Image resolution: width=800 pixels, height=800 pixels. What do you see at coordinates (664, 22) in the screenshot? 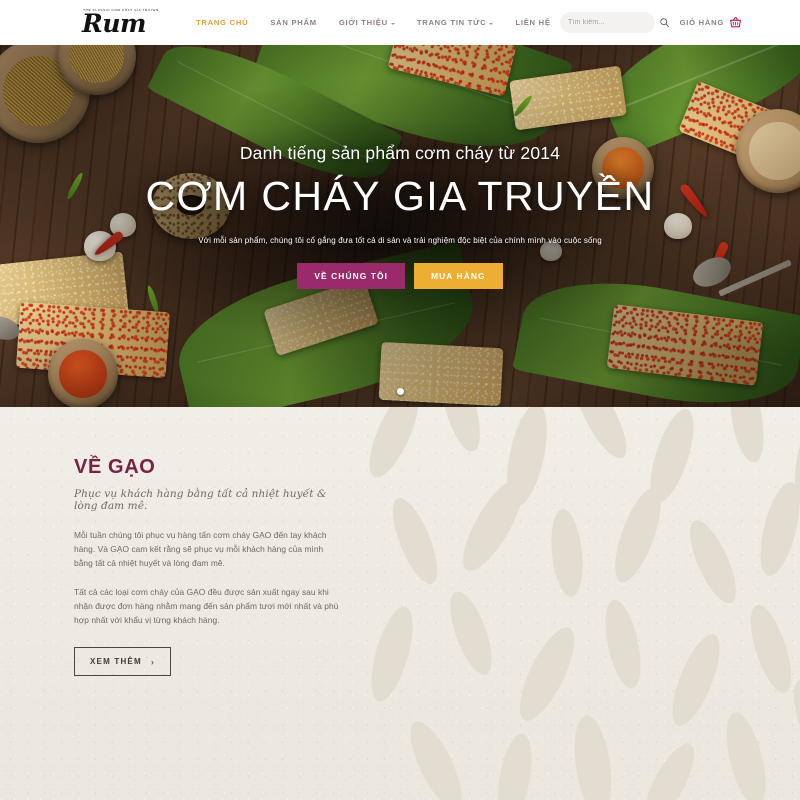
I see `search-icon` at bounding box center [664, 22].